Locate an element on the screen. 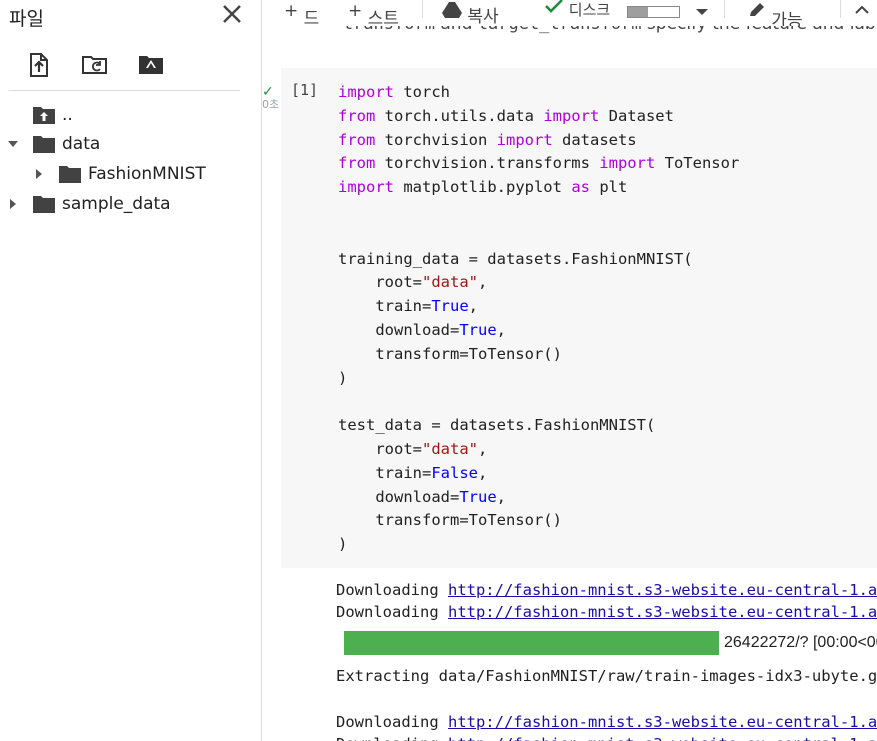  drive-icon is located at coordinates (454, 12).